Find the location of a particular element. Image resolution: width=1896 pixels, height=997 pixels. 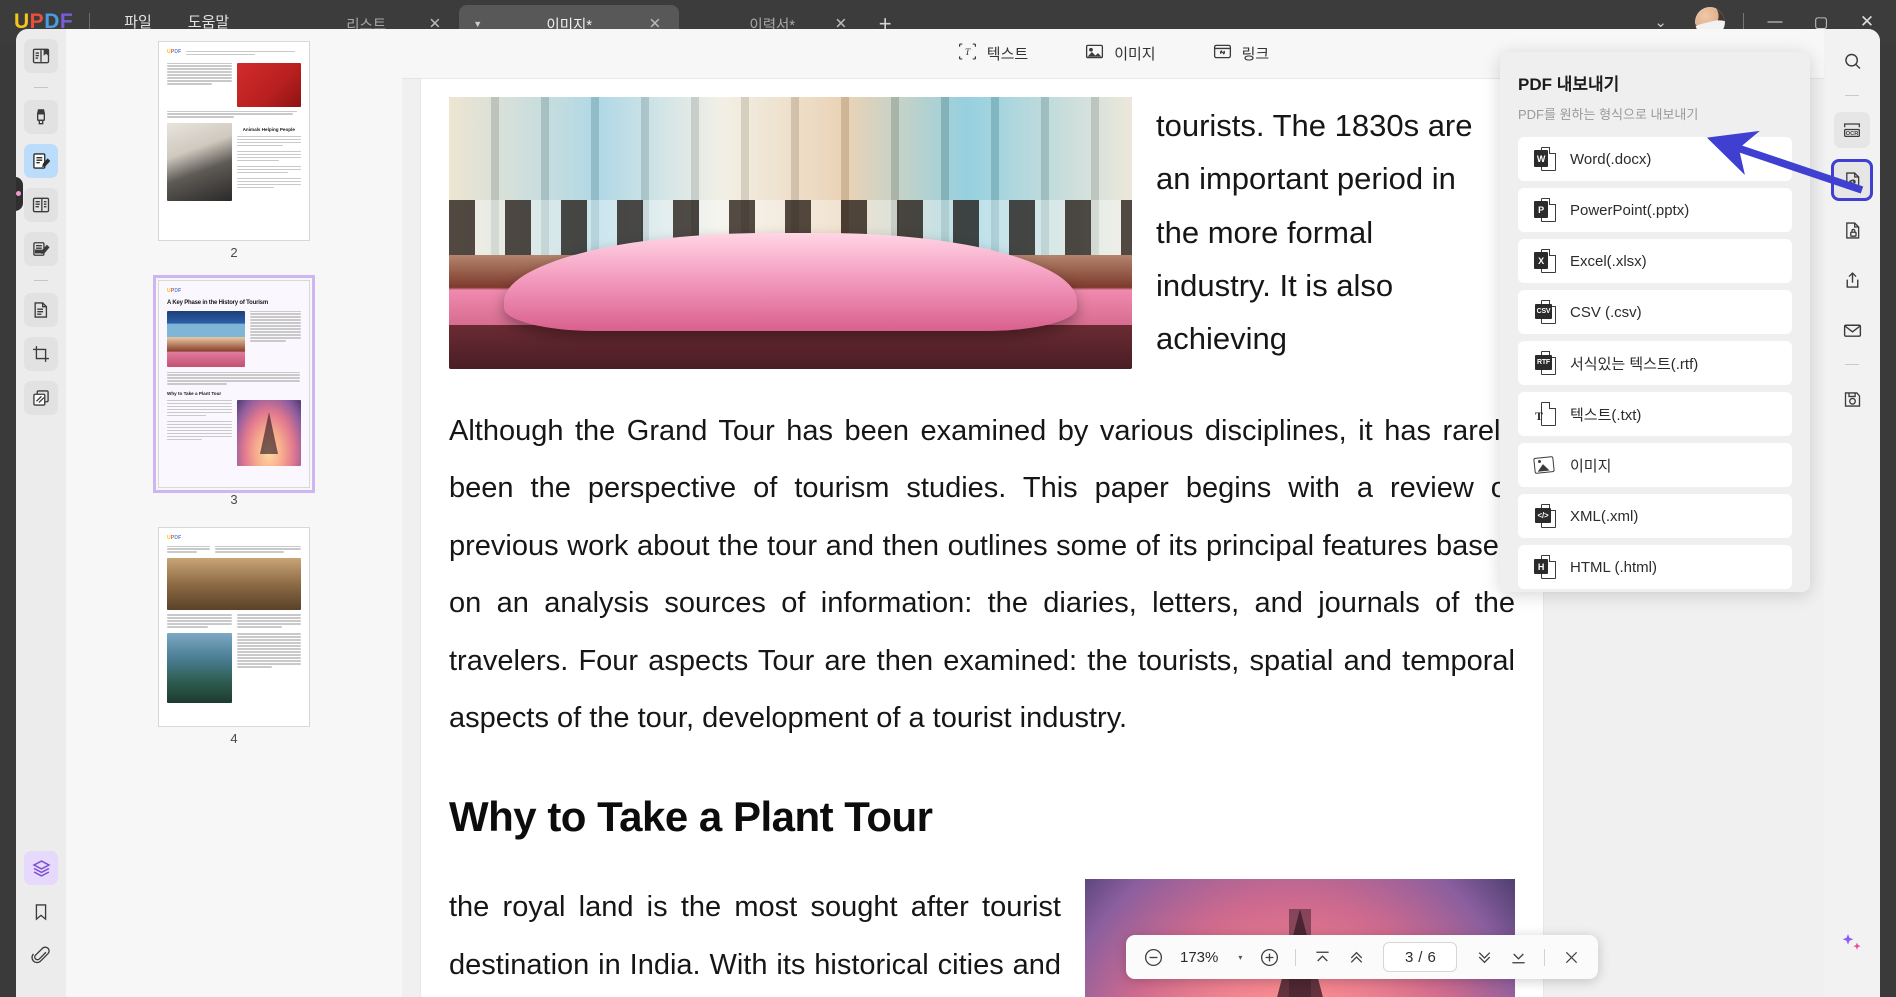

sidebar-item-annotate is located at coordinates (41, 161).